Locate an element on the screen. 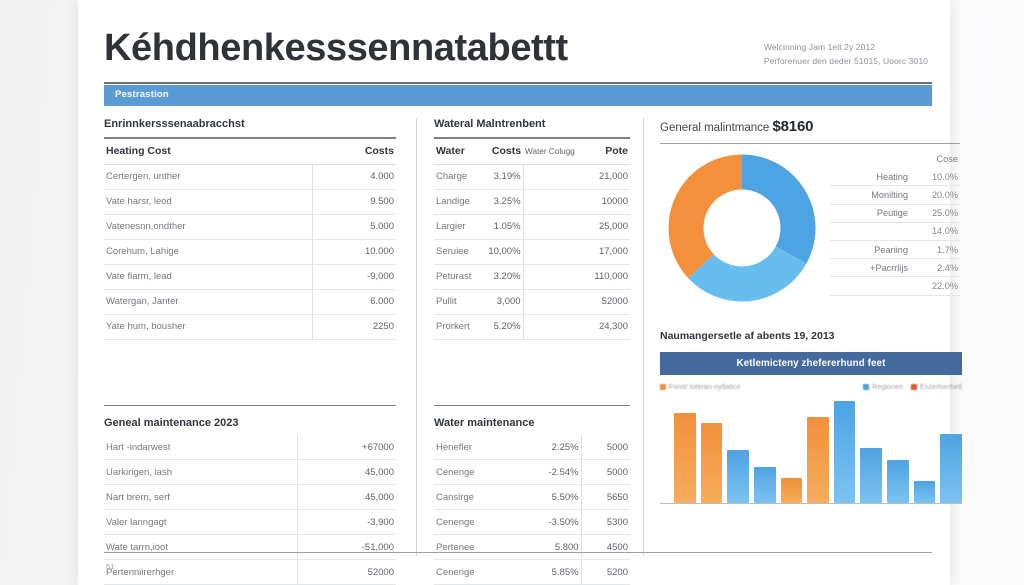  cell-pct: 5.85% is located at coordinates (548, 572).